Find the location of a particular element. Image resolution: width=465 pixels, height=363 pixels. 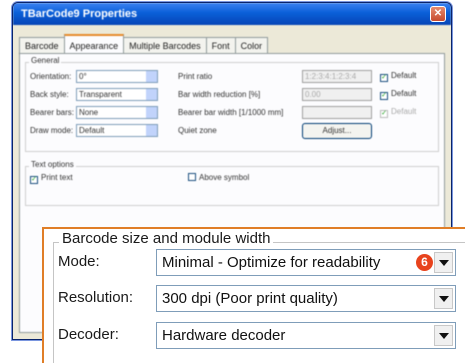

above-symbol-label: Above symbol is located at coordinates (224, 177).